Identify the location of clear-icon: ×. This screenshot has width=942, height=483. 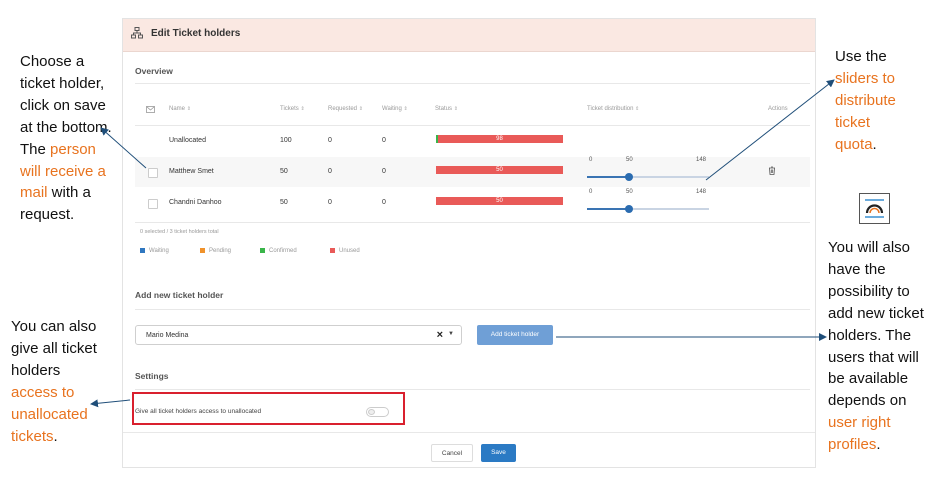
(440, 335).